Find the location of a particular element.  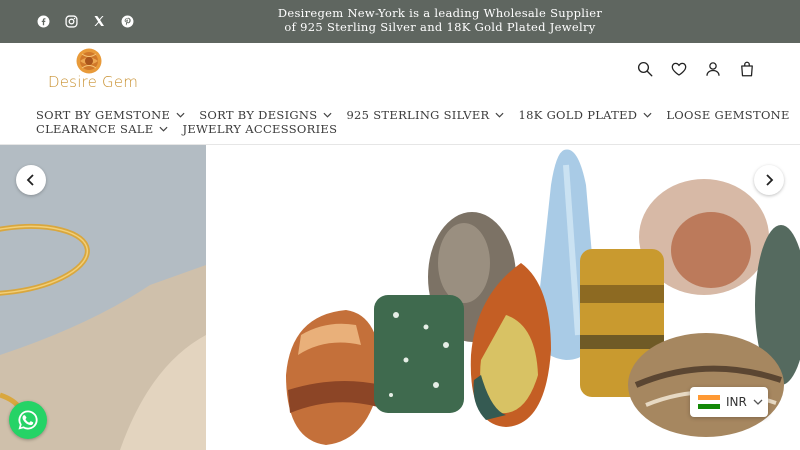

logo-gem-icon is located at coordinates (89, 61).